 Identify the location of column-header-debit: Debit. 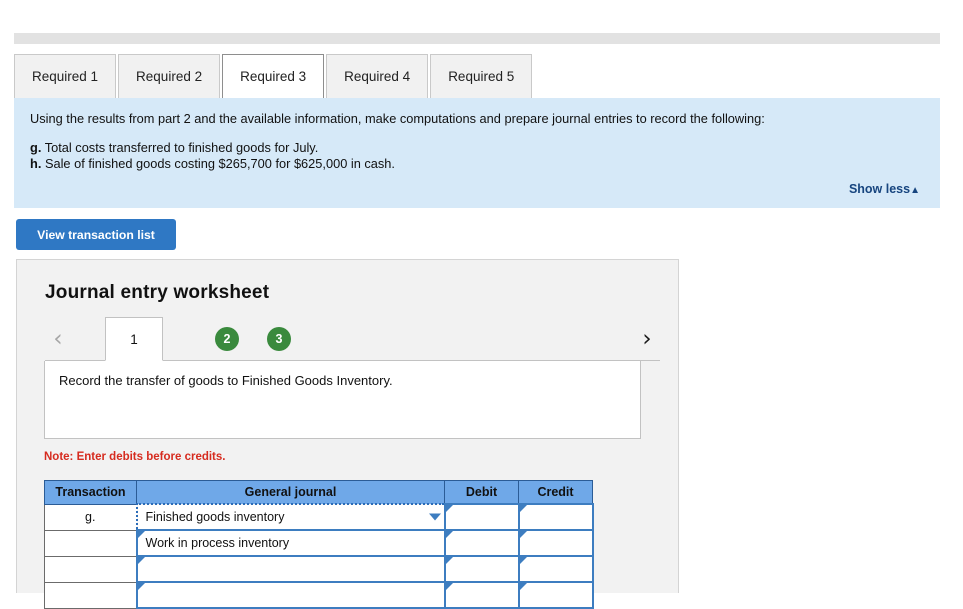
(481, 492).